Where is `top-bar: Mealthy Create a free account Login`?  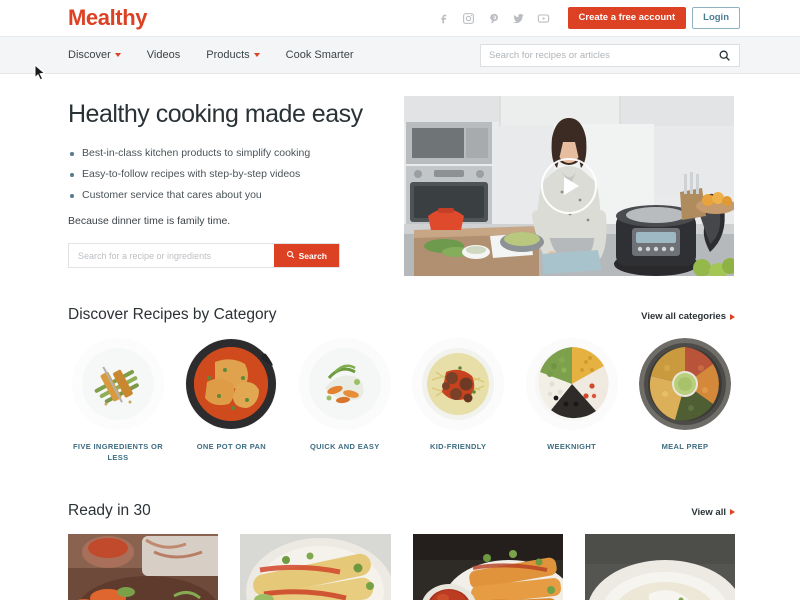 top-bar: Mealthy Create a free account Login is located at coordinates (400, 18).